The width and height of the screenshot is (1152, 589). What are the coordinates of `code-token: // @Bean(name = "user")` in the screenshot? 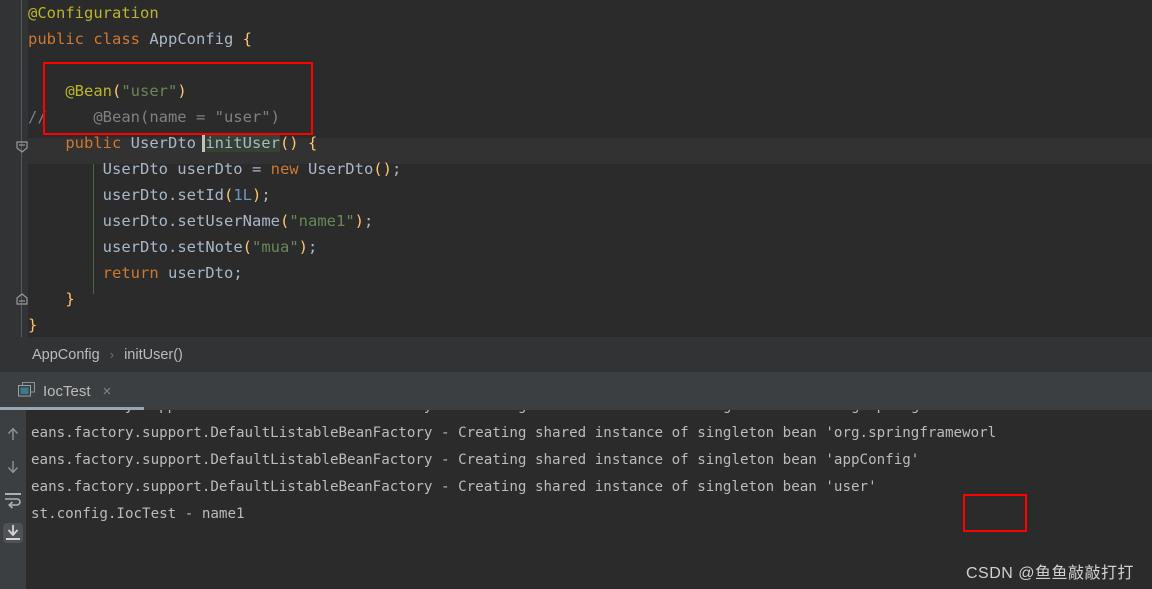 It's located at (154, 117).